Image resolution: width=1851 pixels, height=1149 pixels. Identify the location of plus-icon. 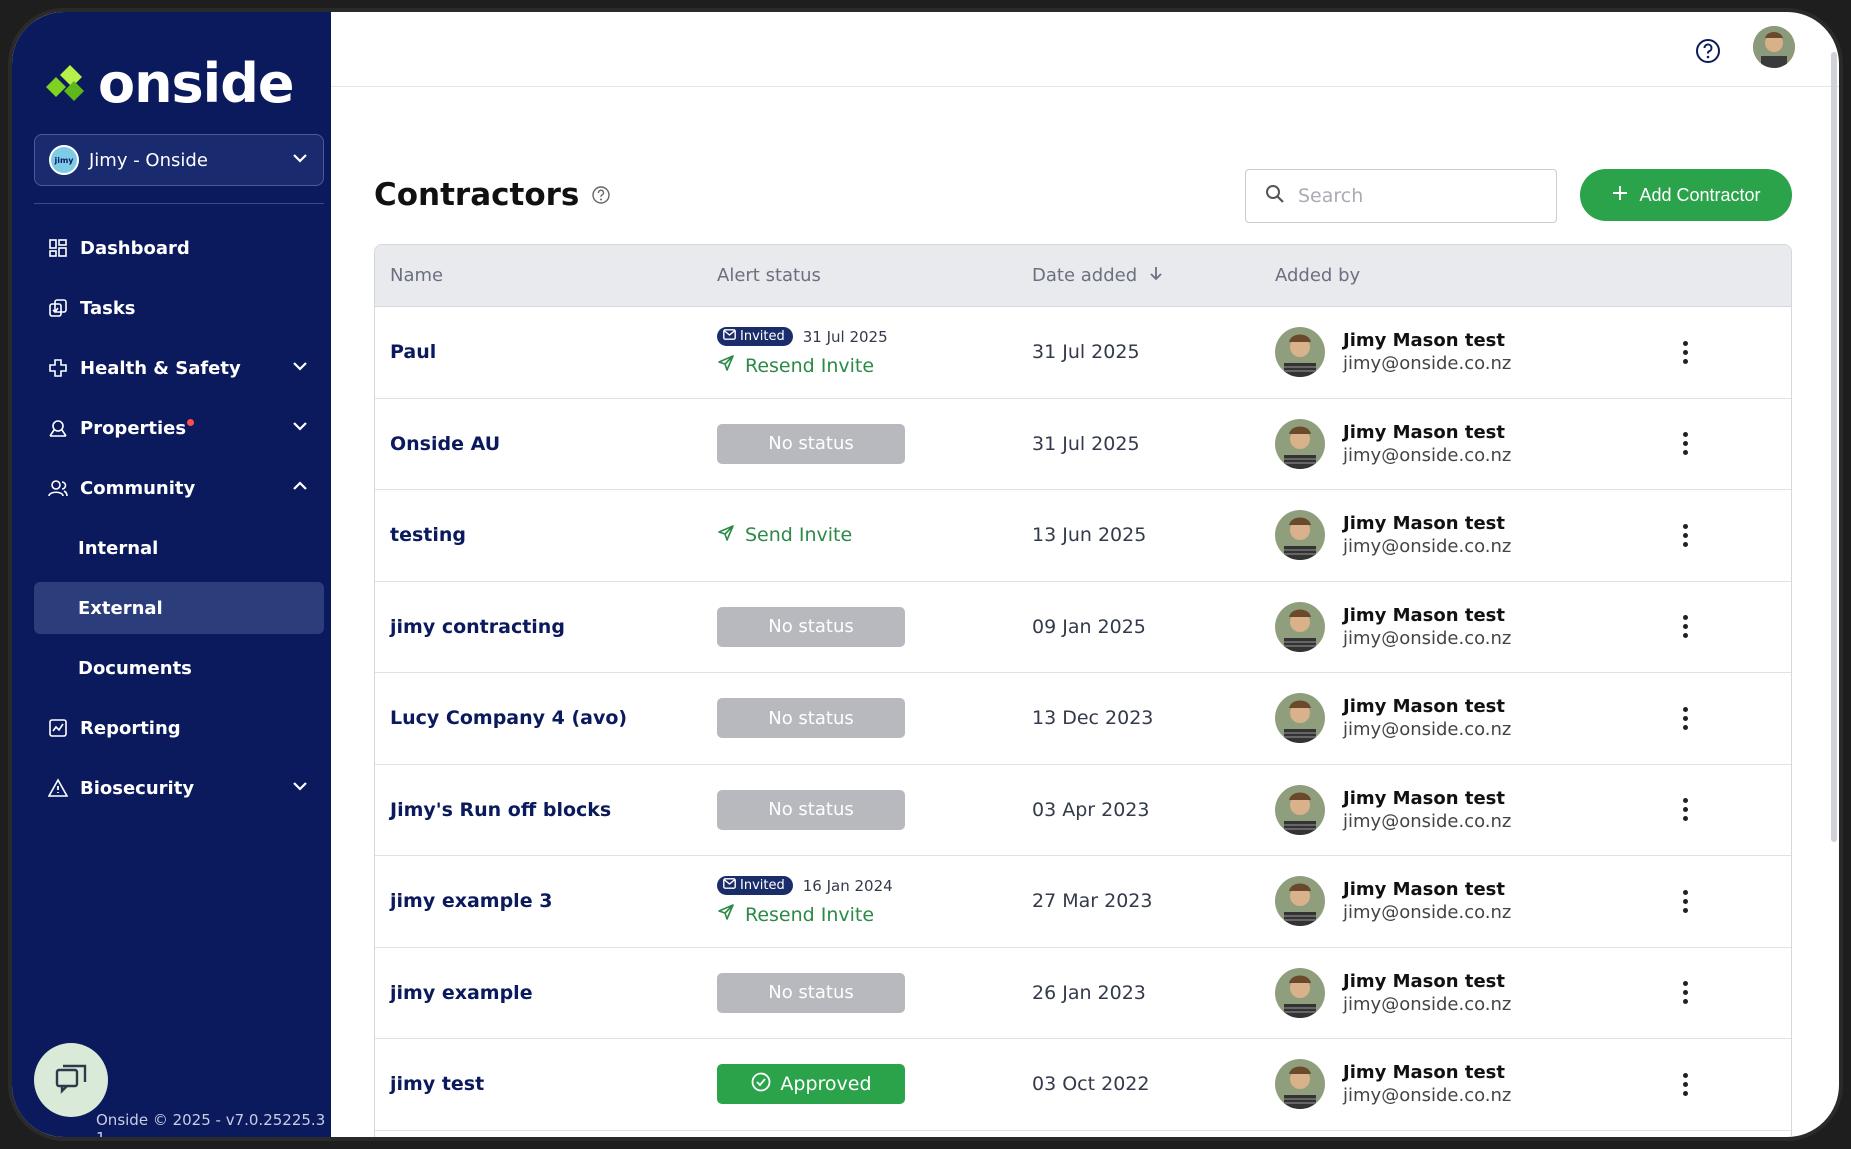
(1620, 195).